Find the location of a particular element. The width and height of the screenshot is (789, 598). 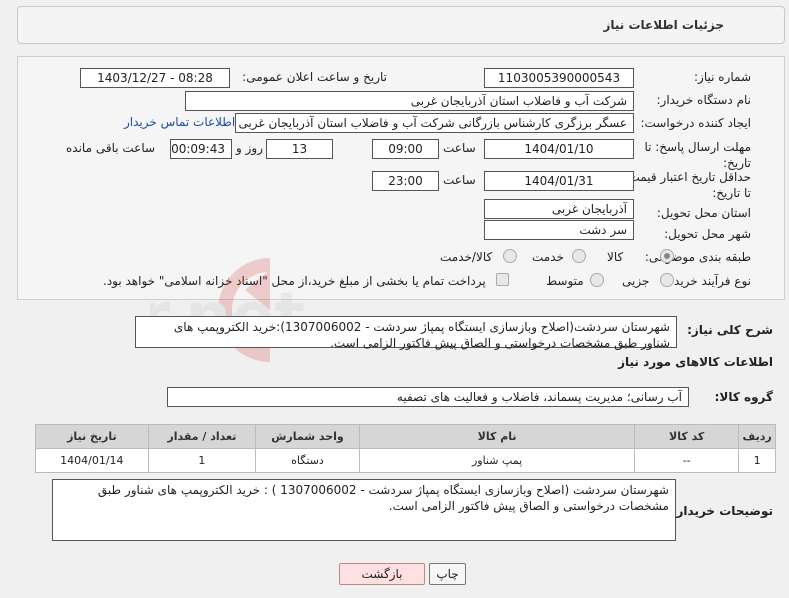

page-title: جزئیات اطلاعات نیاز is located at coordinates (663, 25).